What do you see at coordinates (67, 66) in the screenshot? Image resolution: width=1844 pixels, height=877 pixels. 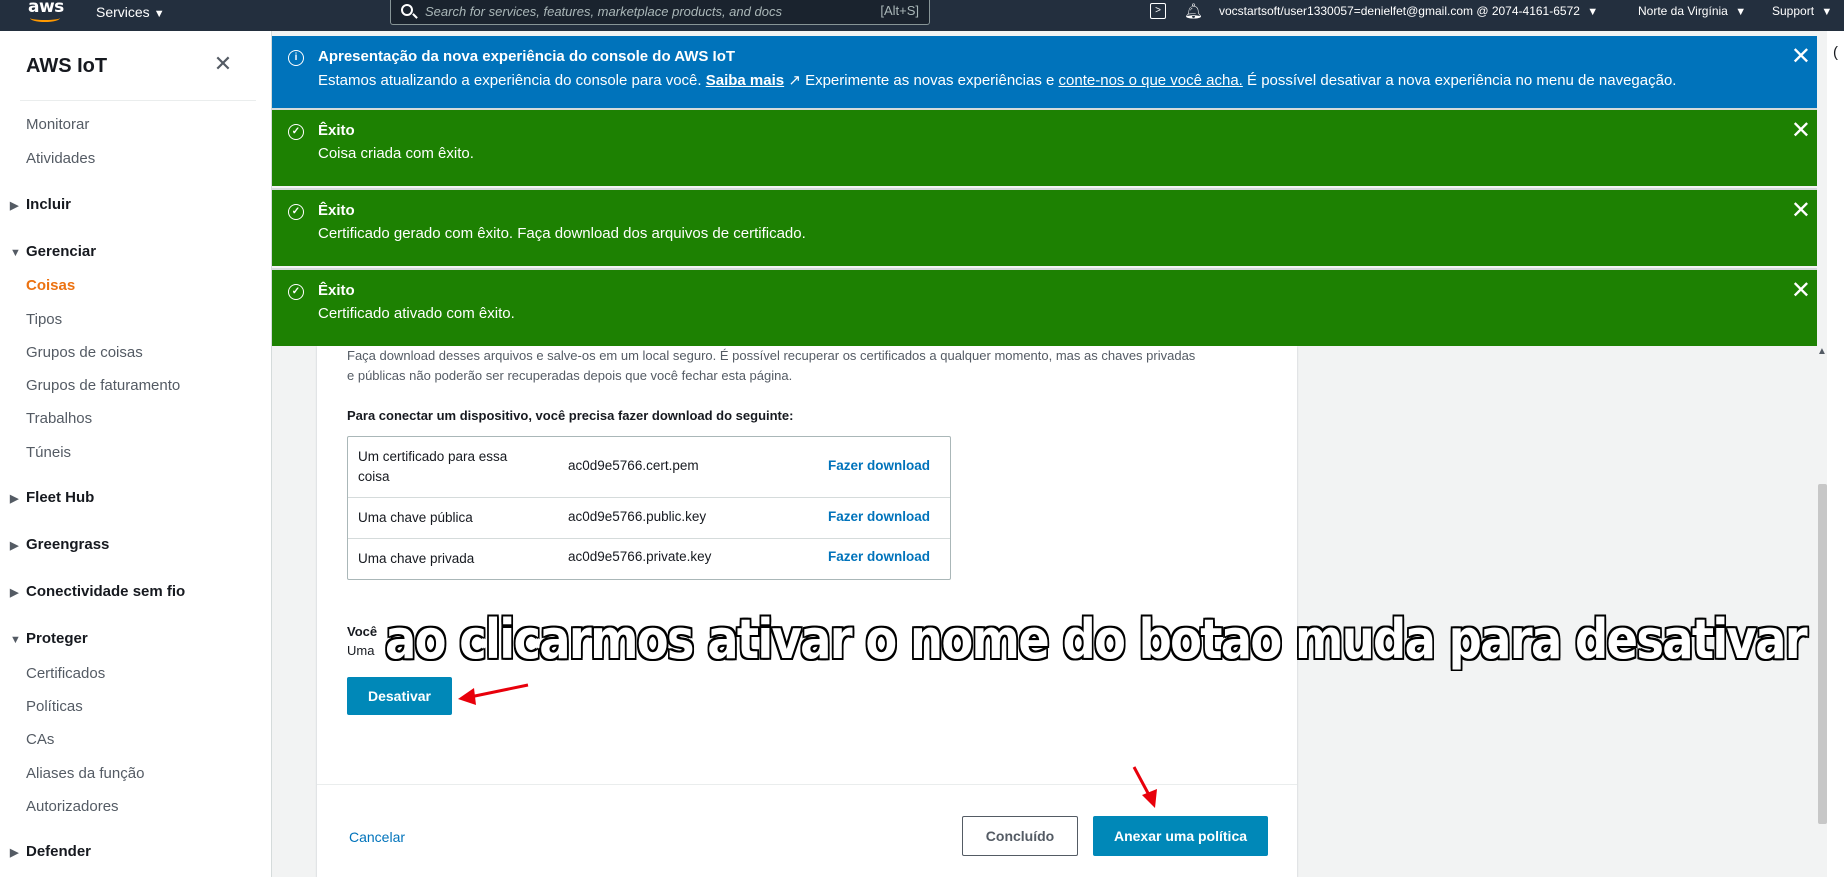 I see `sidebar-title: AWS IoT` at bounding box center [67, 66].